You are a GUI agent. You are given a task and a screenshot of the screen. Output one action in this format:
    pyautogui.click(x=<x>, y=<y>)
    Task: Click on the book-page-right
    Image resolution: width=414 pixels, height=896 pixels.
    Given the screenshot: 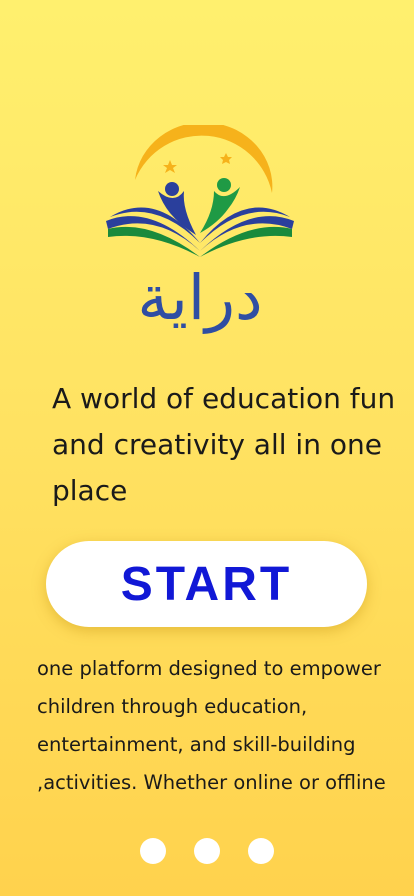 What is the action you would take?
    pyautogui.click(x=246, y=241)
    